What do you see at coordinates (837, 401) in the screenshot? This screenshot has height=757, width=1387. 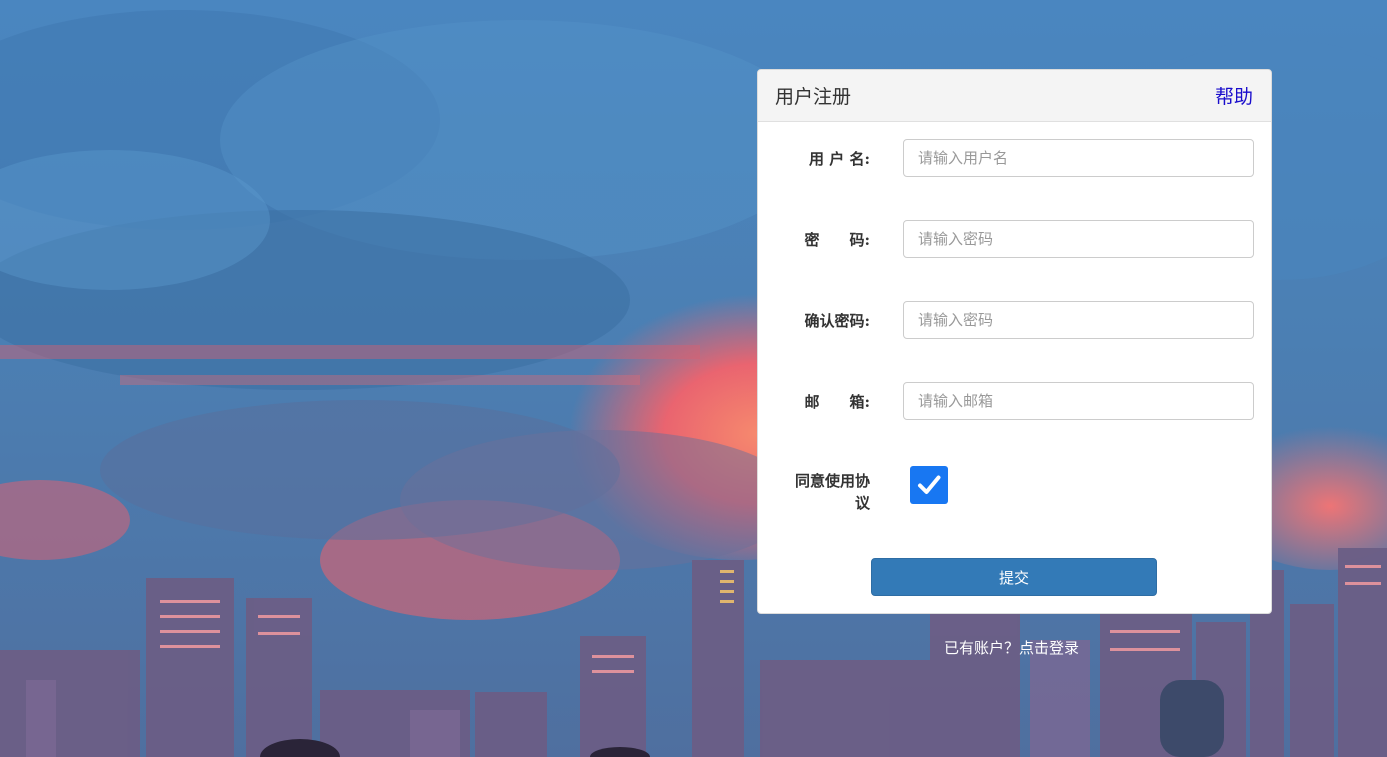 I see `email-label: 邮 箱:` at bounding box center [837, 401].